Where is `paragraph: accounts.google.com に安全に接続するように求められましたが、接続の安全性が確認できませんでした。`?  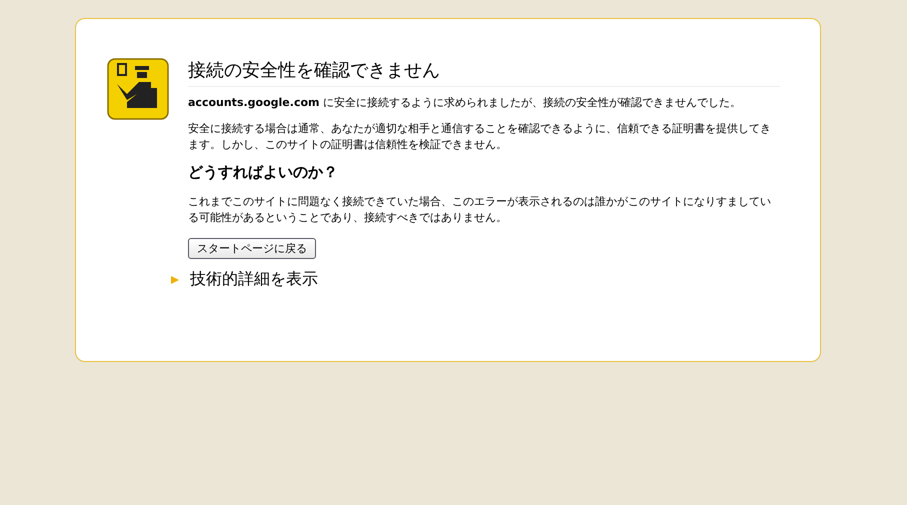 paragraph: accounts.google.com に安全に接続するように求められましたが、接続の安全性が確認できませんでした。 is located at coordinates (465, 103).